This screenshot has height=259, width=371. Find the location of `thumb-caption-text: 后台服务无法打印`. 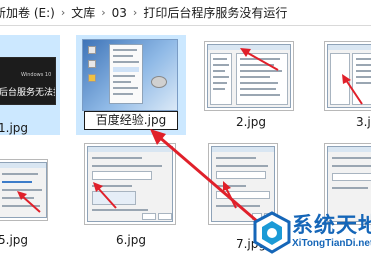

thumb-caption-text: 后台服务无法打印 is located at coordinates (27, 93).